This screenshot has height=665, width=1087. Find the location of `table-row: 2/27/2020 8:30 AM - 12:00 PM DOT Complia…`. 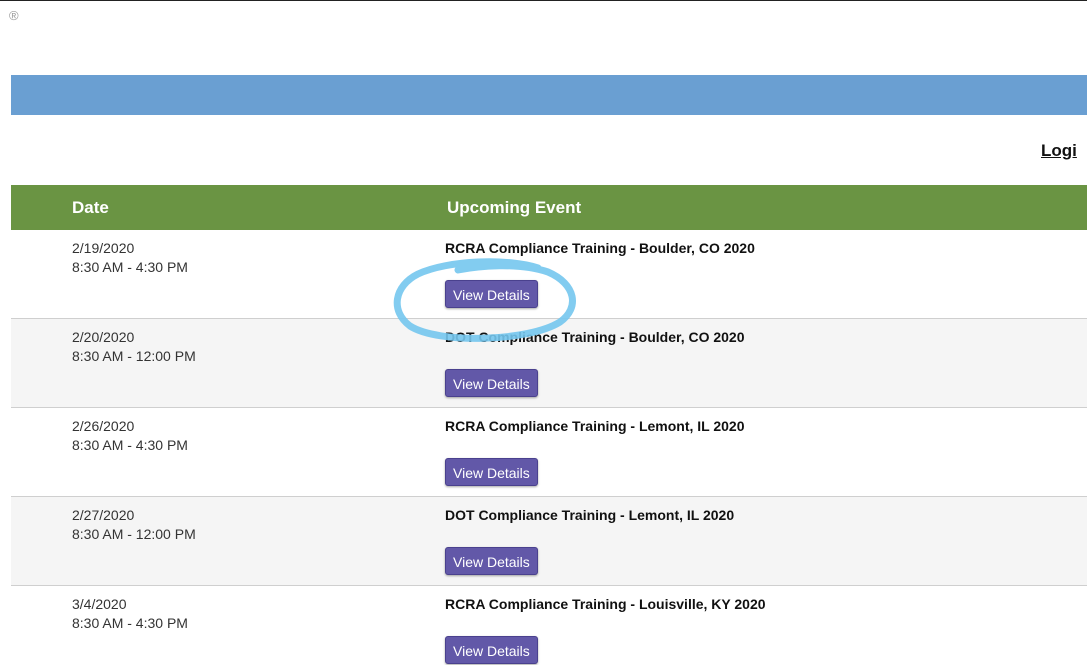

table-row: 2/27/2020 8:30 AM - 12:00 PM DOT Complia… is located at coordinates (549, 541).